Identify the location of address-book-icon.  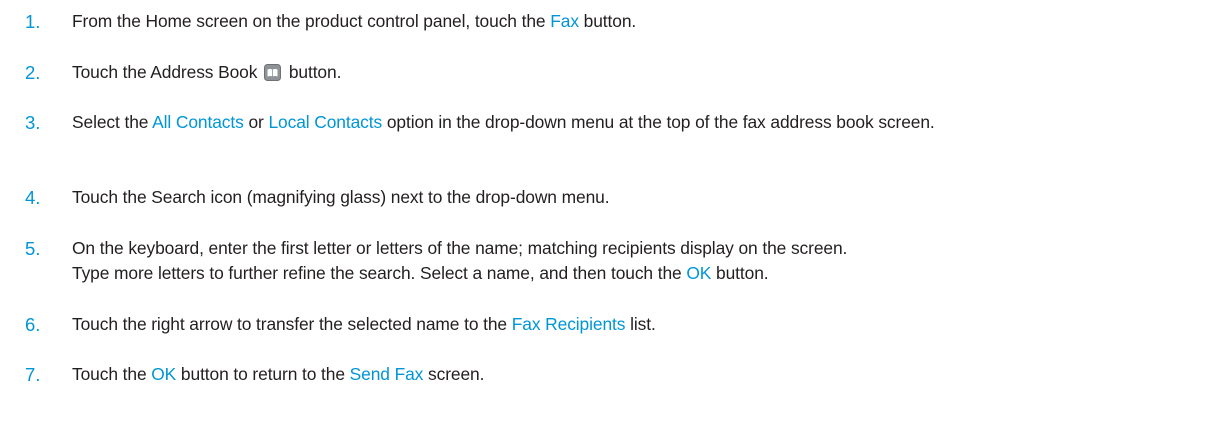
(273, 72).